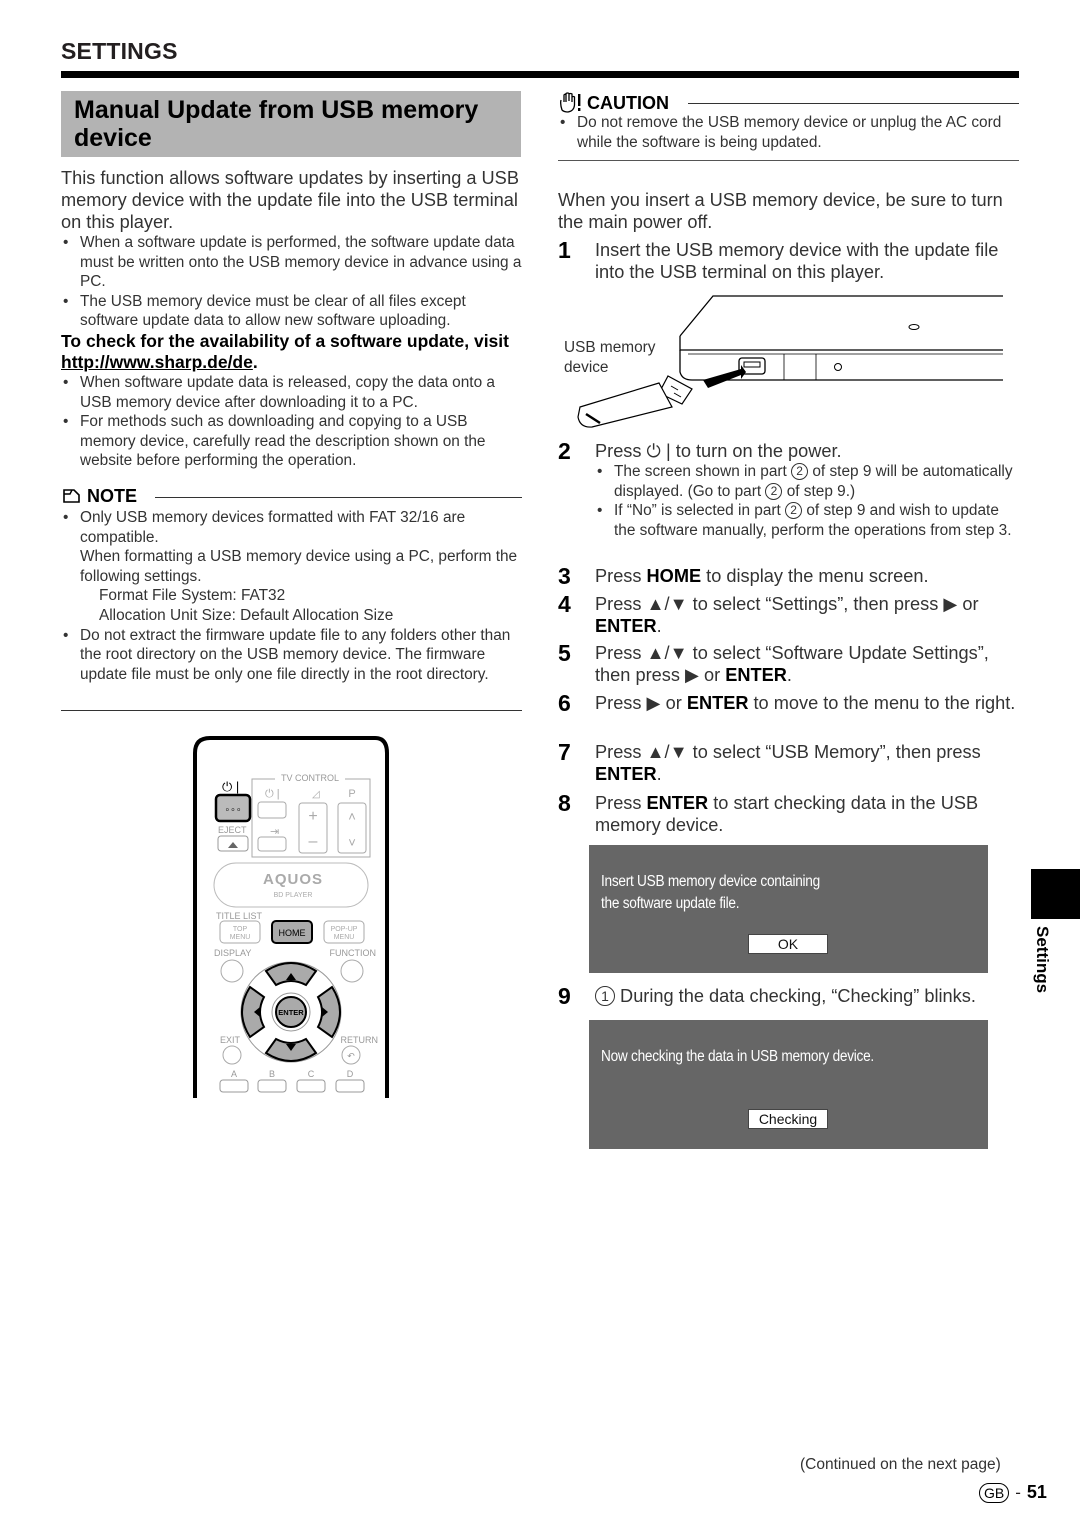  What do you see at coordinates (157, 362) in the screenshot?
I see `sharp-website-link: http://www.sharp.de/de` at bounding box center [157, 362].